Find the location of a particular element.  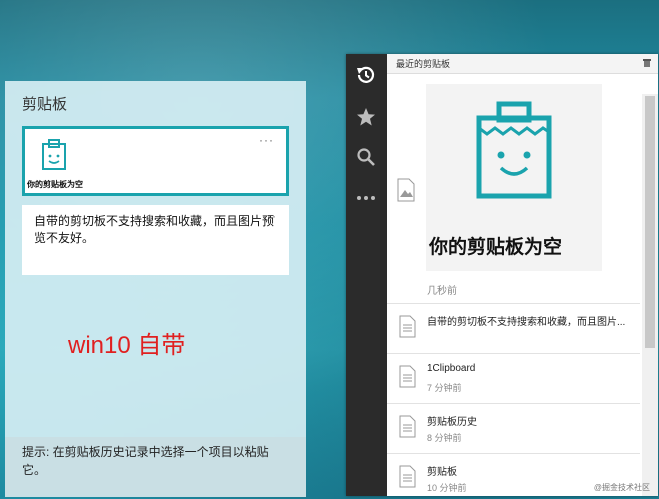

image-preview: 你的剪贴板为空 is located at coordinates (514, 177).